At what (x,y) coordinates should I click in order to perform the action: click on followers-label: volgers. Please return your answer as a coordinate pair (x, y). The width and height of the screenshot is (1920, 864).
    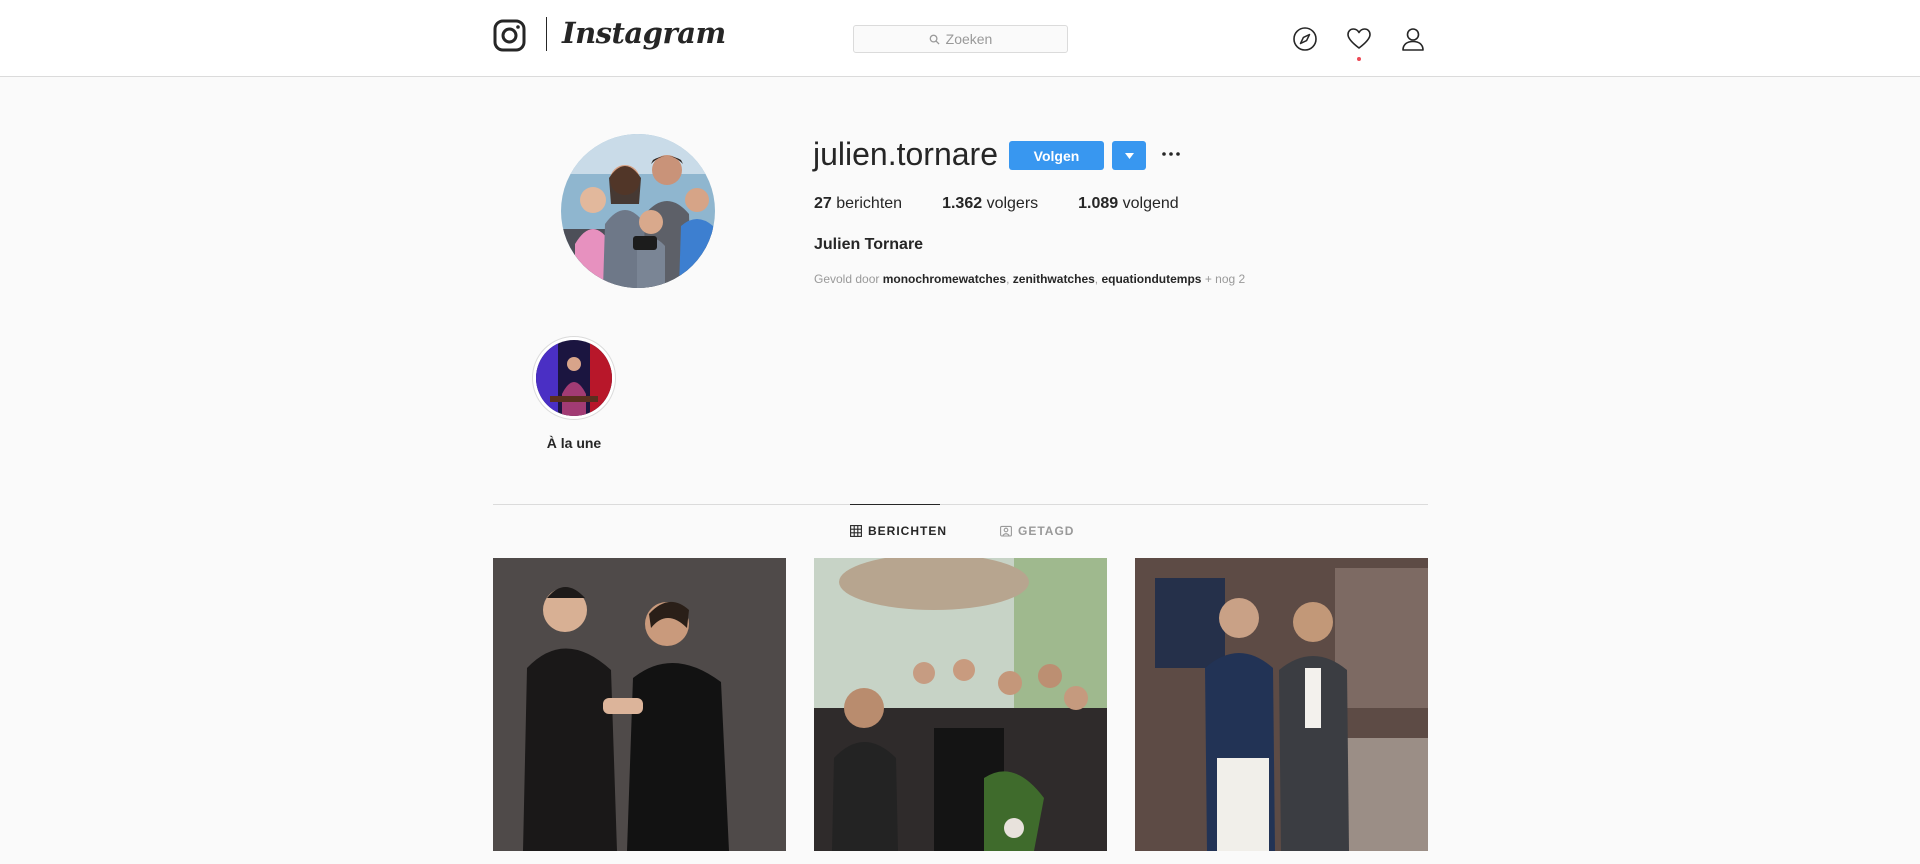
    Looking at the image, I should click on (1012, 203).